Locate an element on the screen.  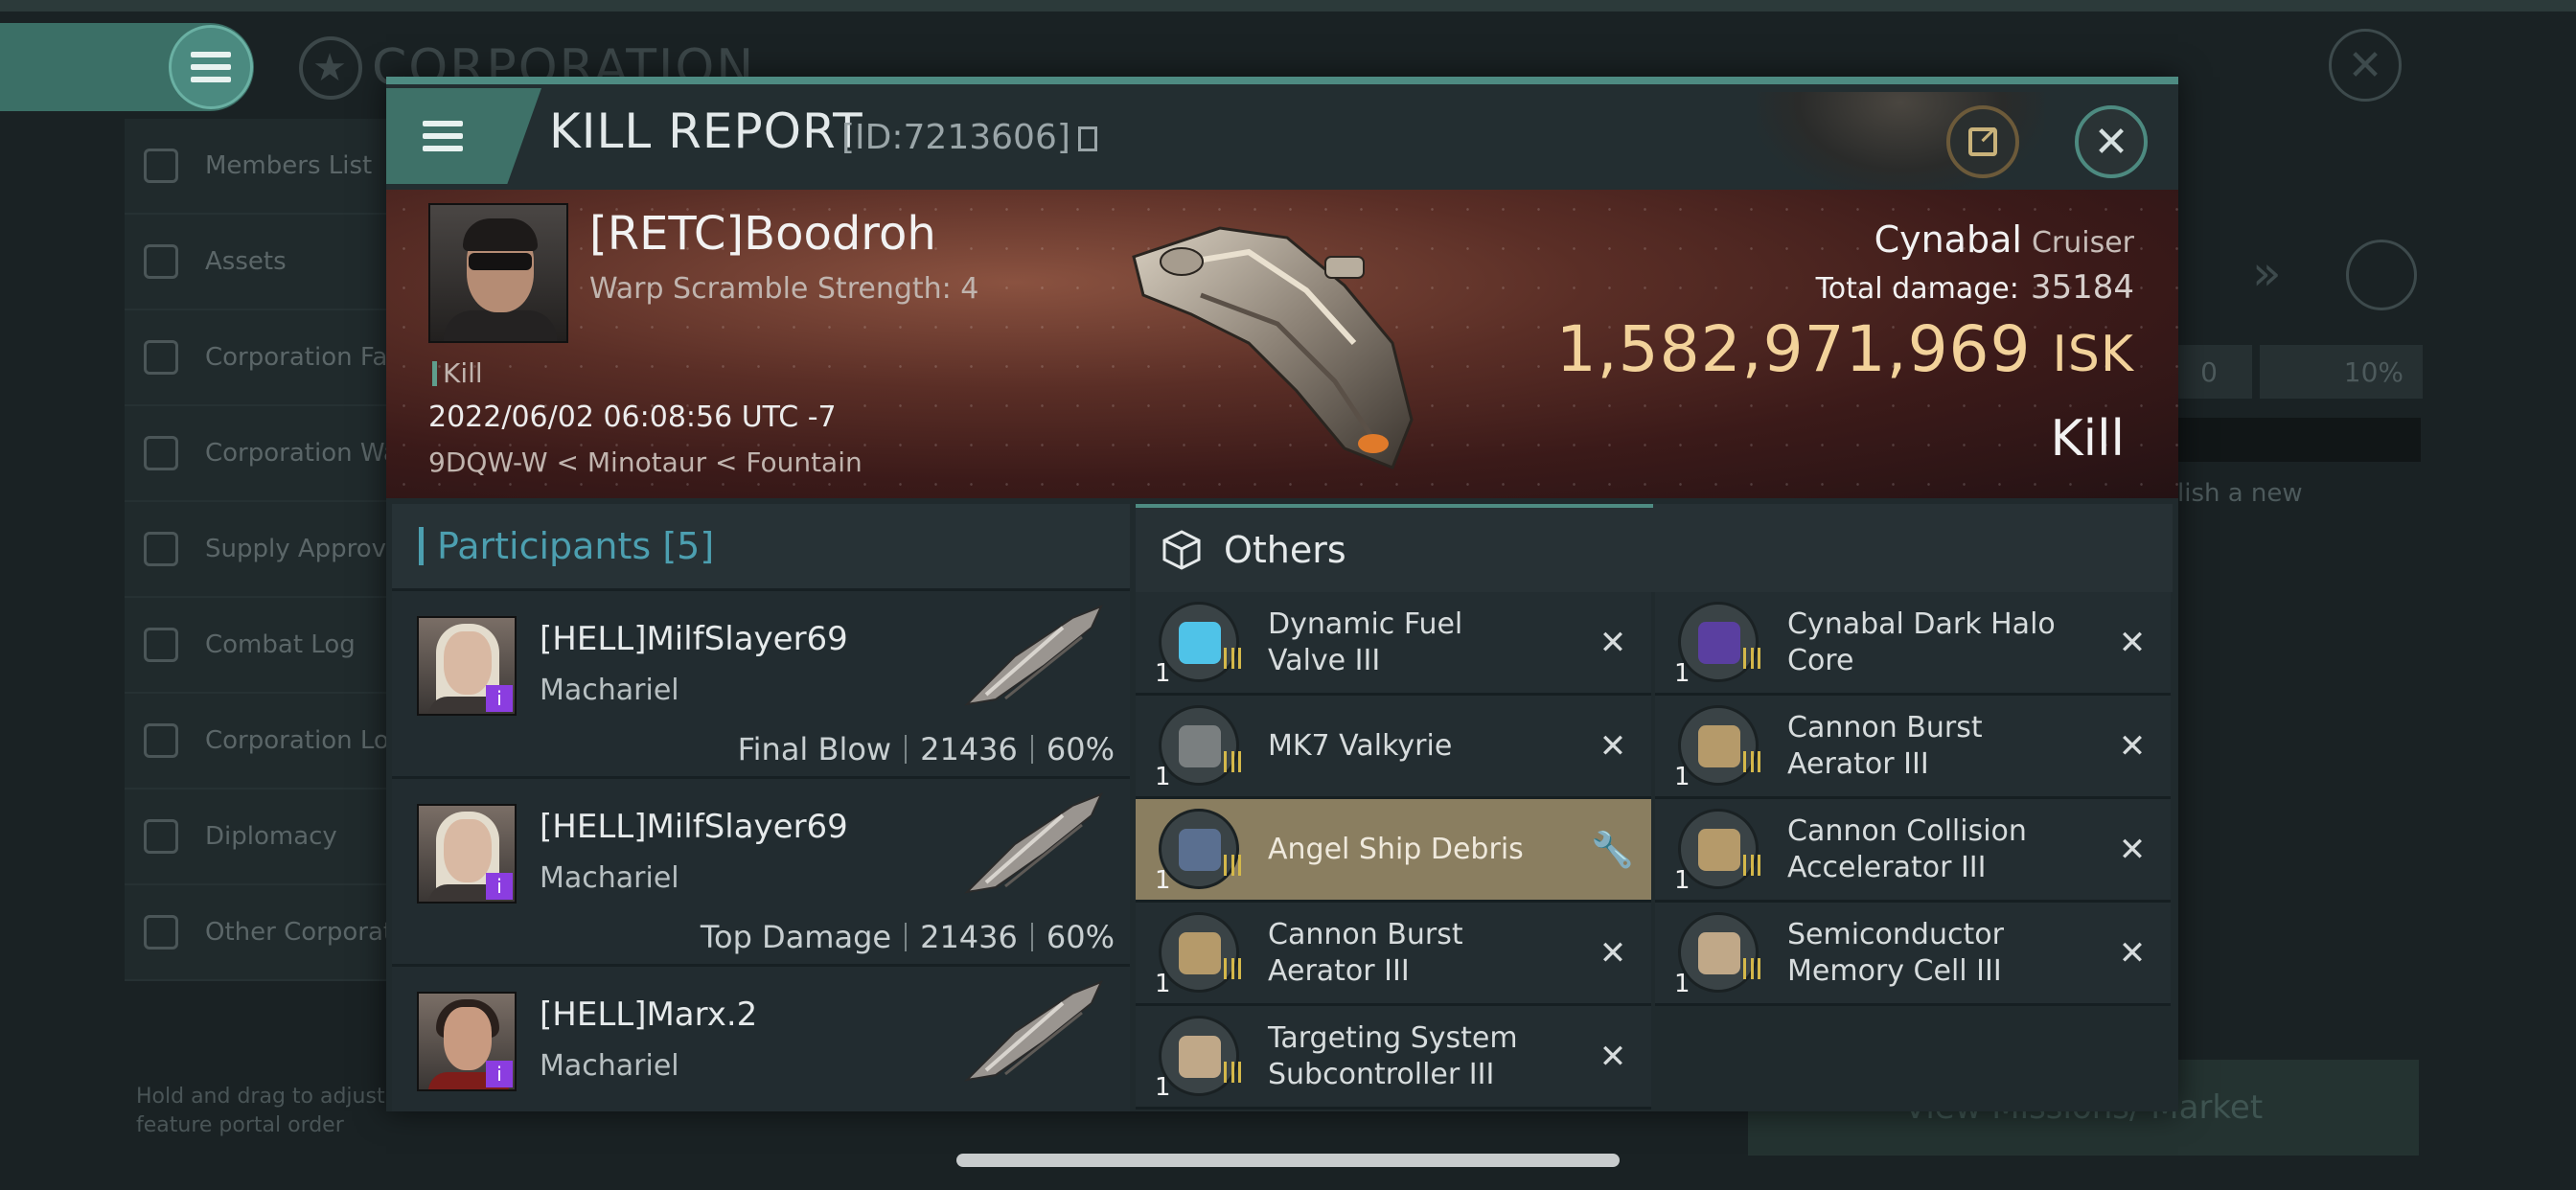
item-row: 1 Targeting System Subcontroller III ✕ is located at coordinates (1393, 1058).